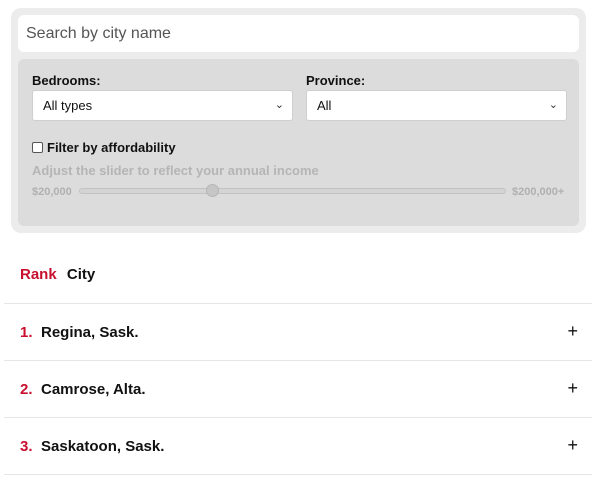 The height and width of the screenshot is (485, 600). What do you see at coordinates (298, 331) in the screenshot?
I see `table-row: 1. Regina, Sask. +` at bounding box center [298, 331].